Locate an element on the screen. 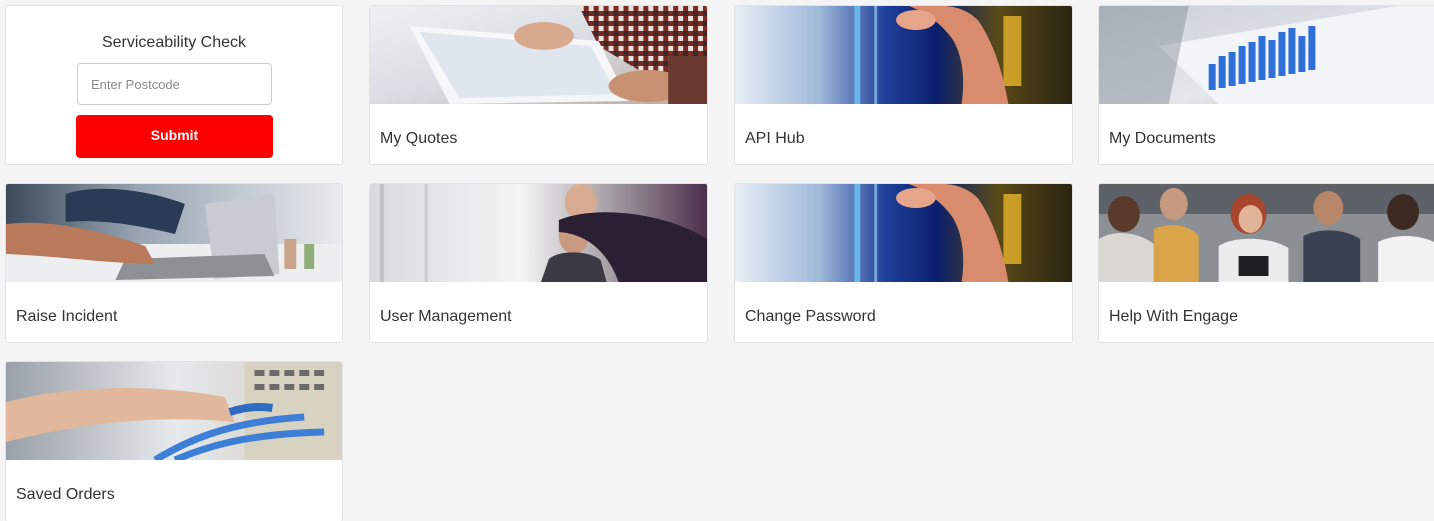 This screenshot has height=521, width=1434. postcode-input is located at coordinates (174, 84).